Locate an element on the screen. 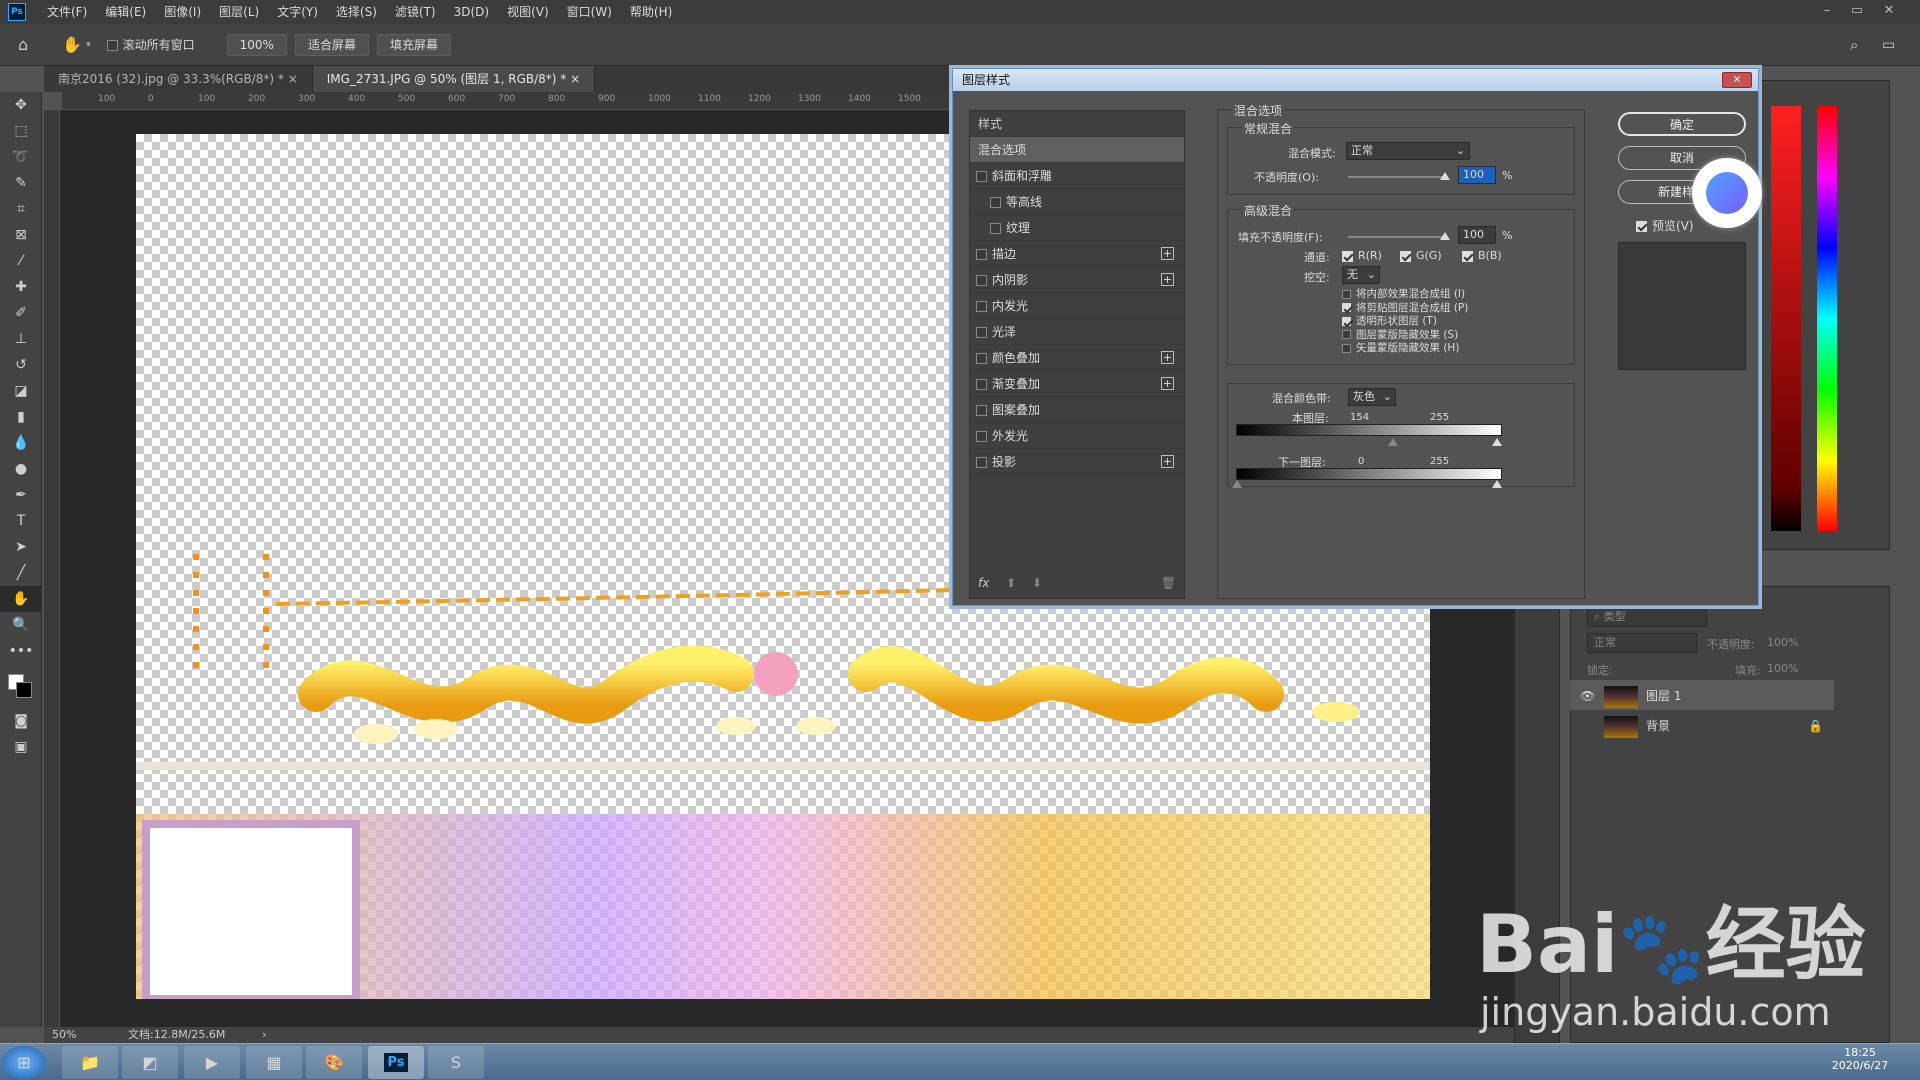 The image size is (1920, 1080). menu-item: 视图(V) is located at coordinates (528, 12).